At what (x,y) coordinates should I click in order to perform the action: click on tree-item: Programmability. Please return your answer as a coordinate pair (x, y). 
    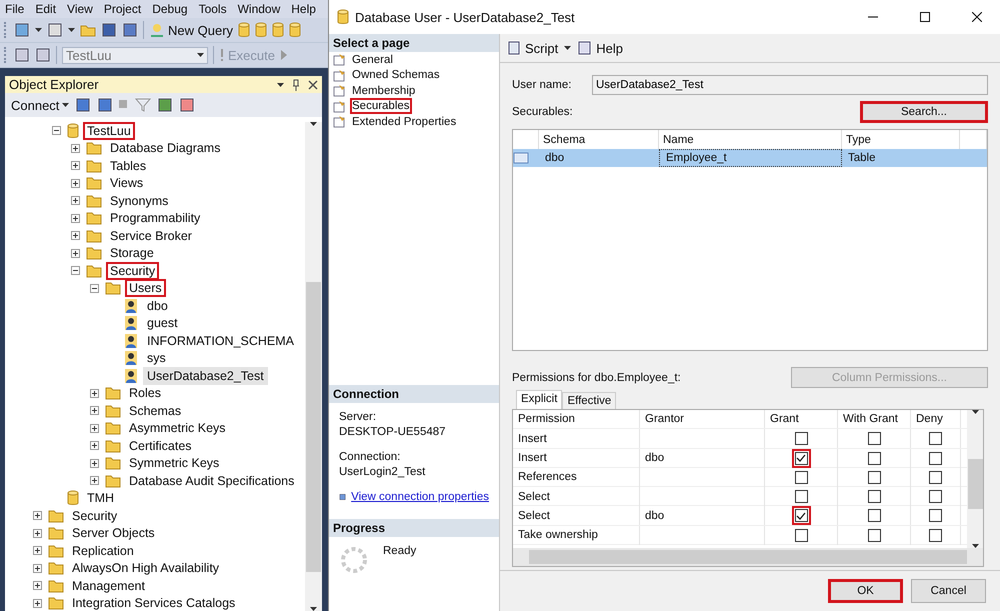
    Looking at the image, I should click on (155, 218).